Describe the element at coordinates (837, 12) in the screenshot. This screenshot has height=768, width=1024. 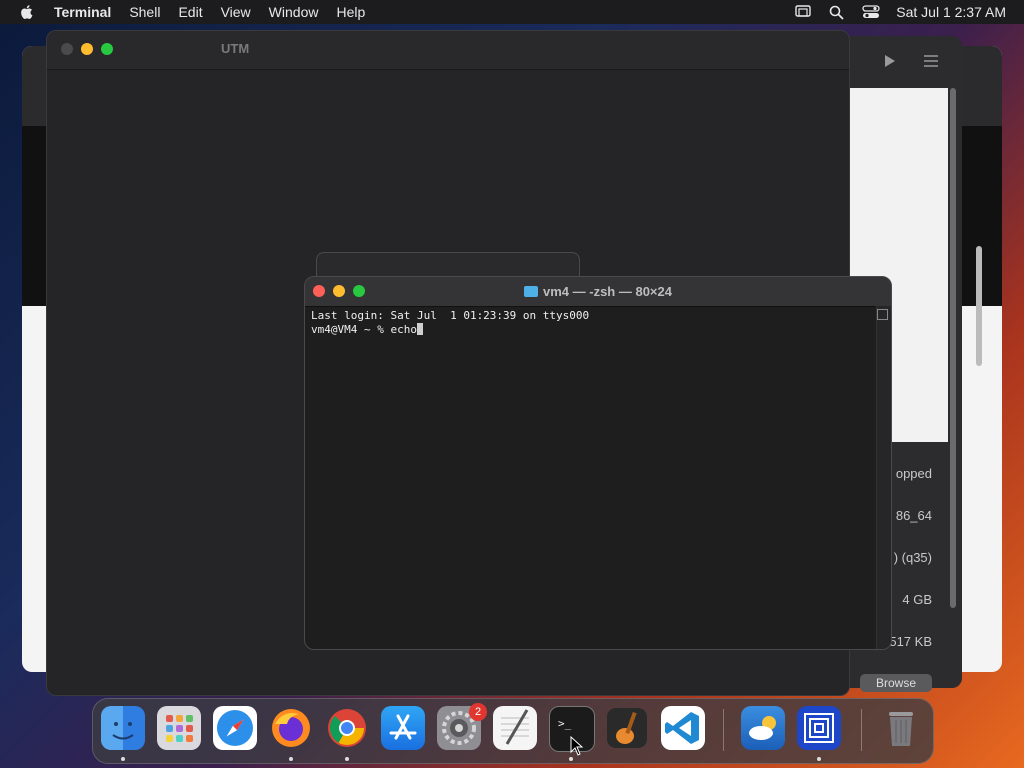
I see `spotlight-search-icon` at that location.